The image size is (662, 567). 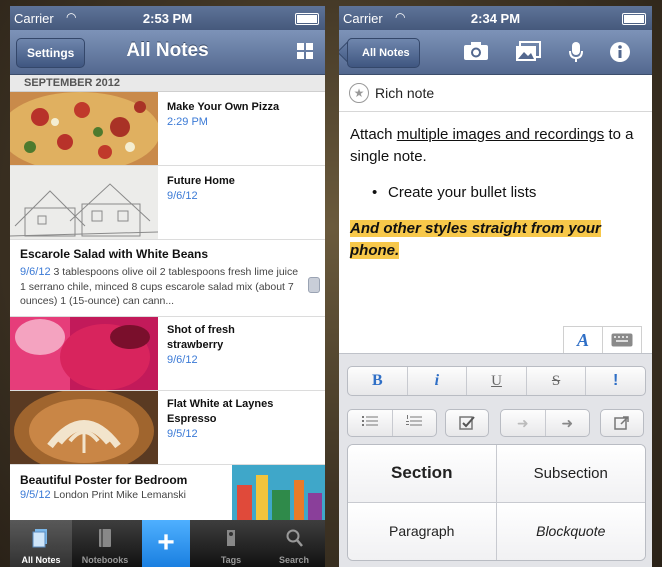 What do you see at coordinates (231, 560) in the screenshot?
I see `tab-label: Tags` at bounding box center [231, 560].